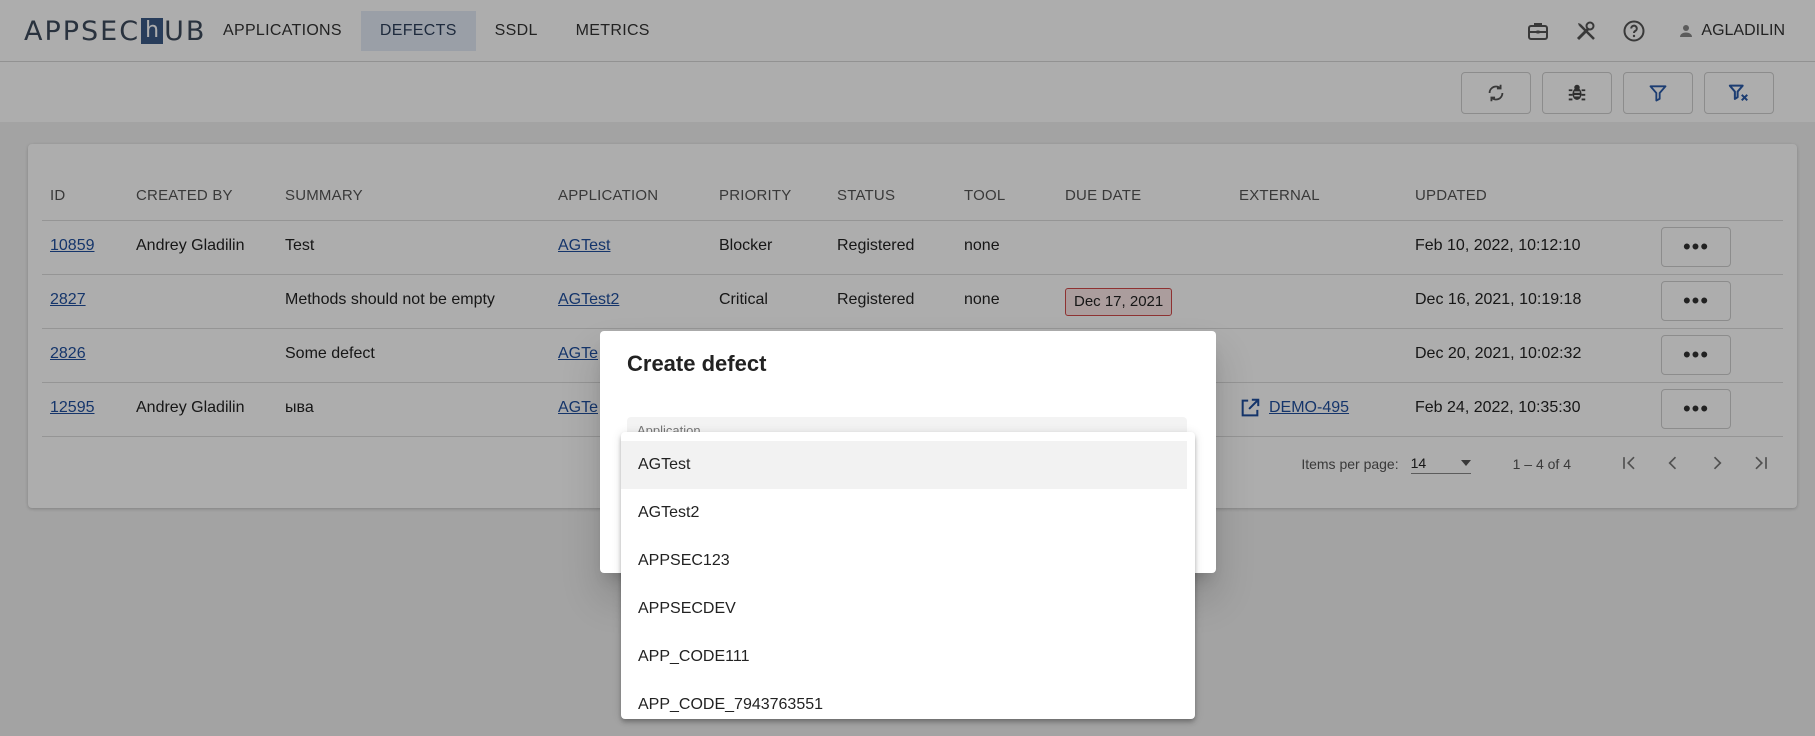  Describe the element at coordinates (904, 609) in the screenshot. I see `option-appsecdev: APPSECDEV` at that location.